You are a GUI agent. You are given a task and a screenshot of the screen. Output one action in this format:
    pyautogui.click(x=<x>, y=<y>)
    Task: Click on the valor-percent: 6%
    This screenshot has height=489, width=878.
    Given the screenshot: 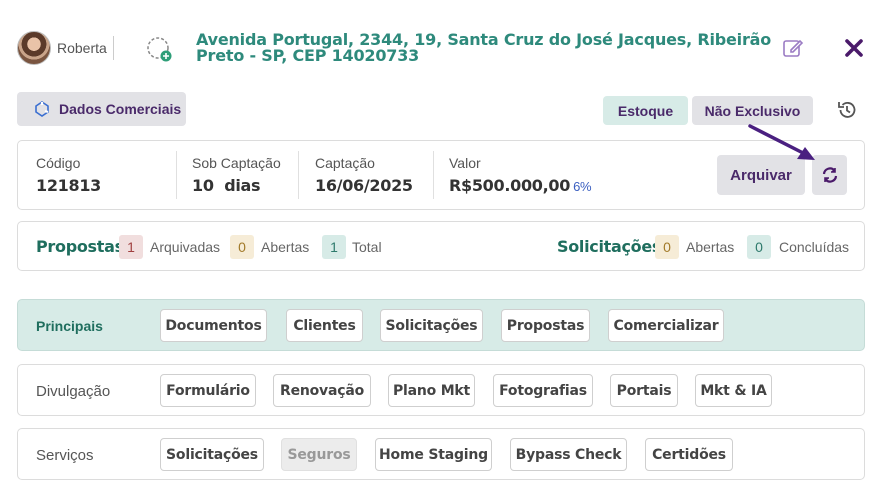 What is the action you would take?
    pyautogui.click(x=582, y=186)
    